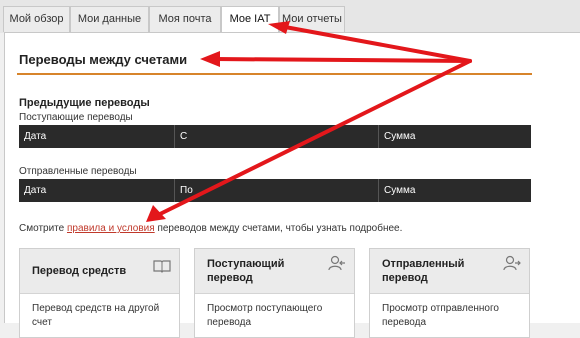  What do you see at coordinates (512, 264) in the screenshot?
I see `user-outgoing-icon` at bounding box center [512, 264].